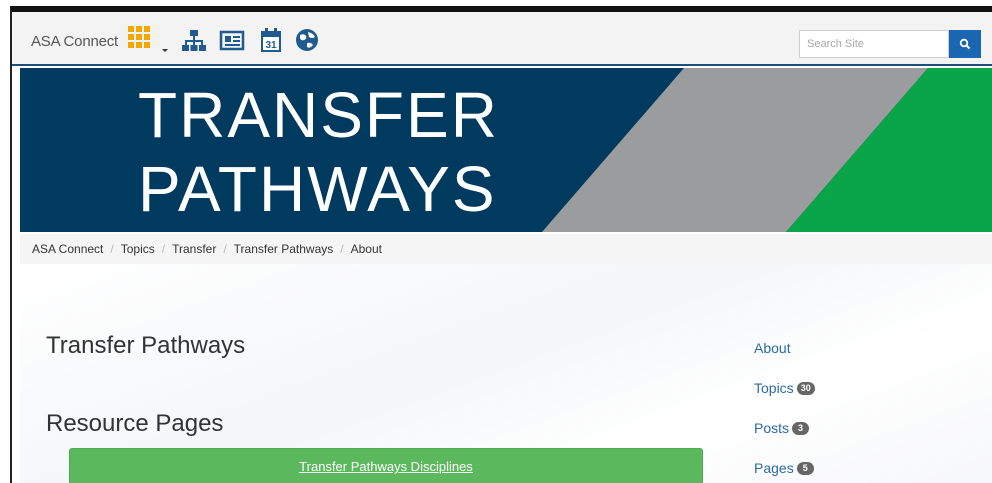 The image size is (992, 483). What do you see at coordinates (318, 115) in the screenshot?
I see `banner-title-line1: TRANSFER` at bounding box center [318, 115].